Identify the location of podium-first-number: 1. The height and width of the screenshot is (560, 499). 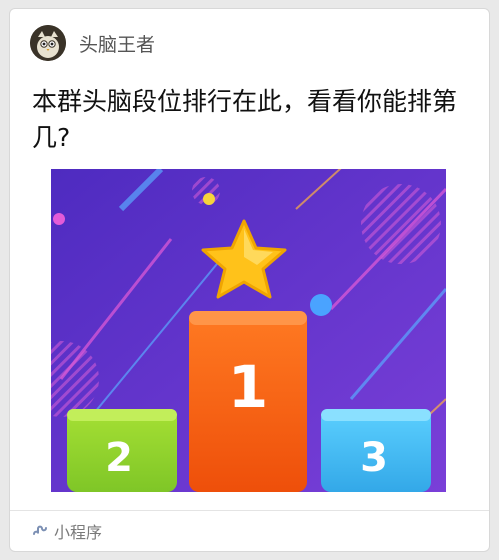
(248, 387).